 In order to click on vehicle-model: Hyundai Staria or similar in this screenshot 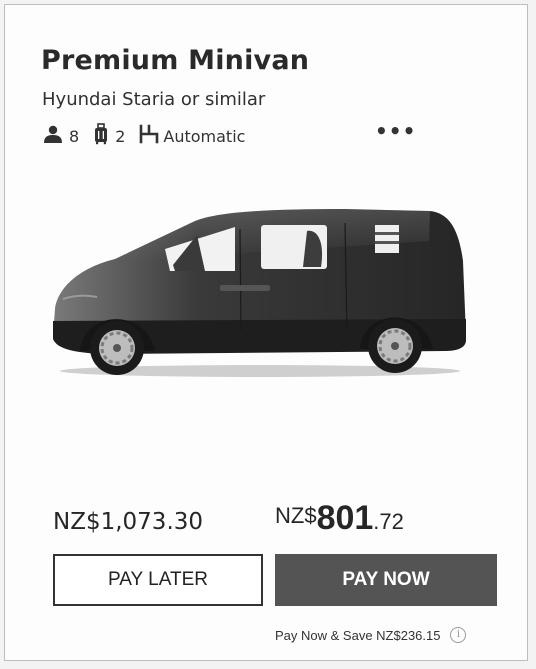, I will do `click(154, 99)`.